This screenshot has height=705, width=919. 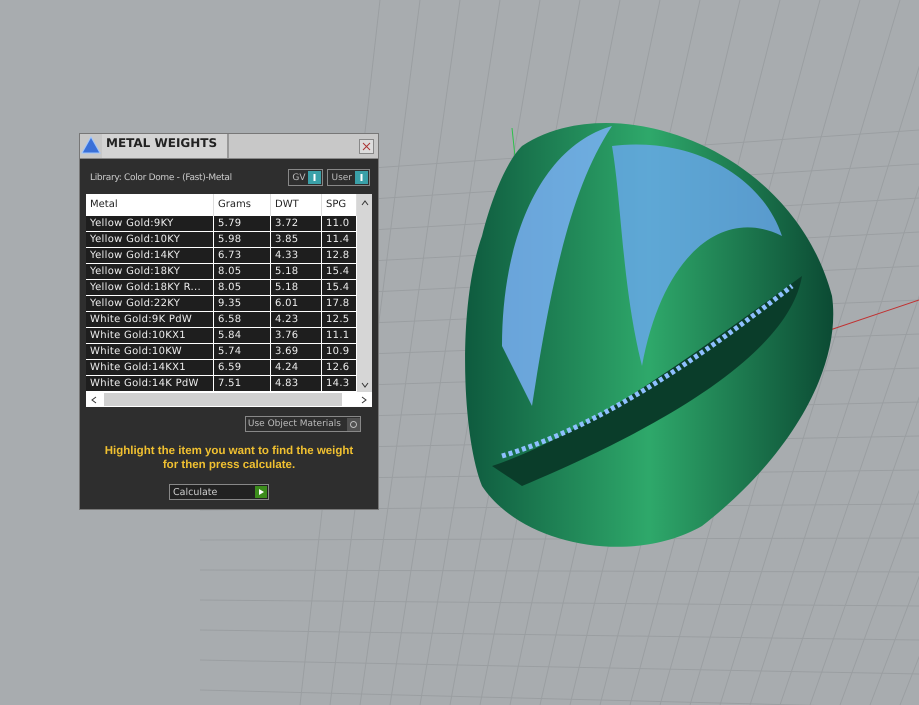 I want to click on table-cell: 5.98, so click(x=242, y=240).